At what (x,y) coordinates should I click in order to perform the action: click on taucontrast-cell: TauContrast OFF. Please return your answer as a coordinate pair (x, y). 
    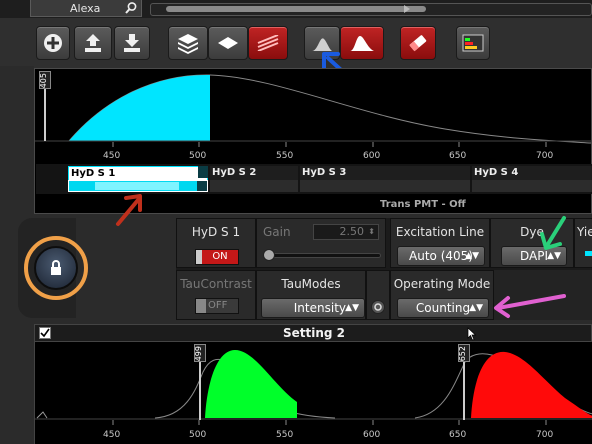
    Looking at the image, I should click on (216, 295).